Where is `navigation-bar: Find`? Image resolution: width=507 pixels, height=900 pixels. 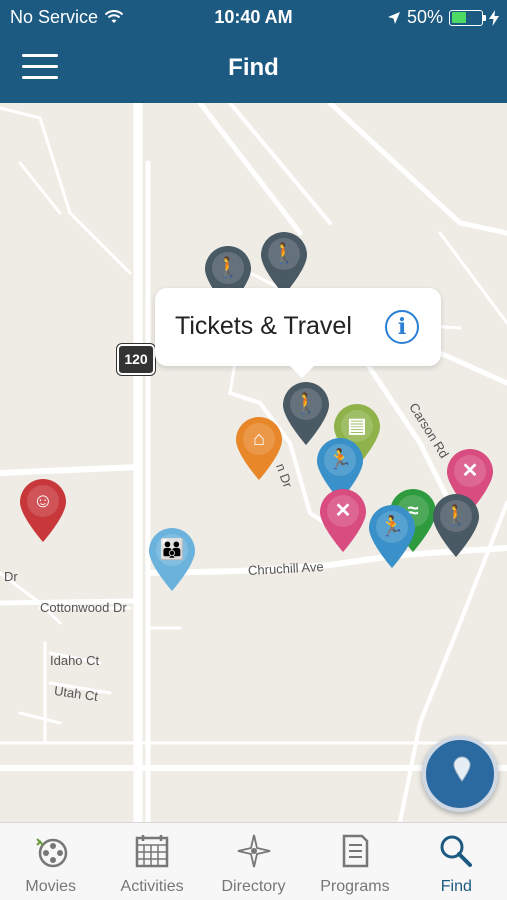 navigation-bar: Find is located at coordinates (253, 69).